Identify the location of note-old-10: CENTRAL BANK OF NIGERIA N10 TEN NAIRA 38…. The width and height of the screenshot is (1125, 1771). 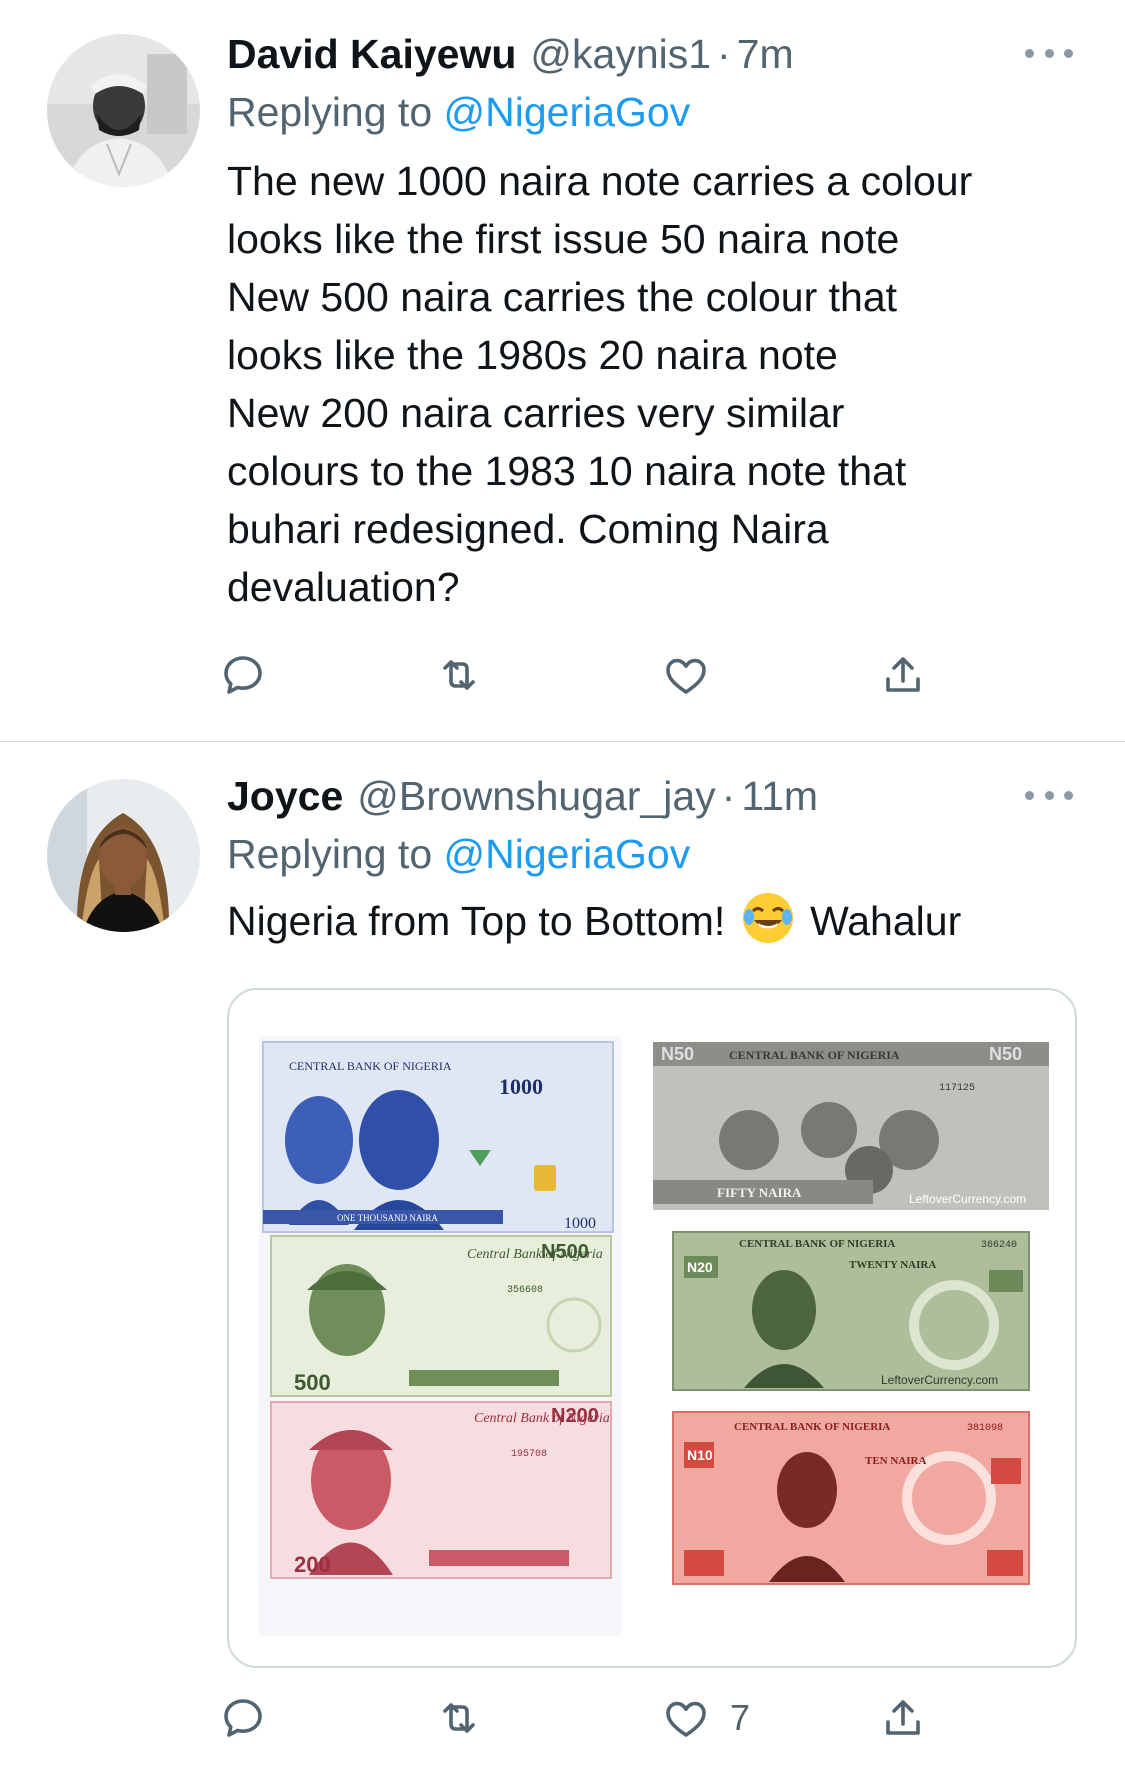
(851, 1498).